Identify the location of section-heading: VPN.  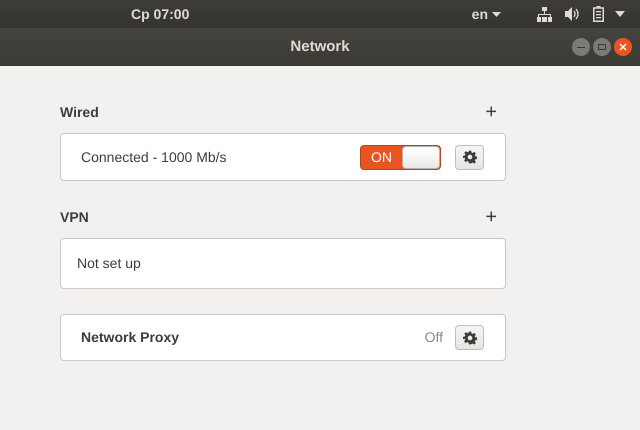
(74, 217).